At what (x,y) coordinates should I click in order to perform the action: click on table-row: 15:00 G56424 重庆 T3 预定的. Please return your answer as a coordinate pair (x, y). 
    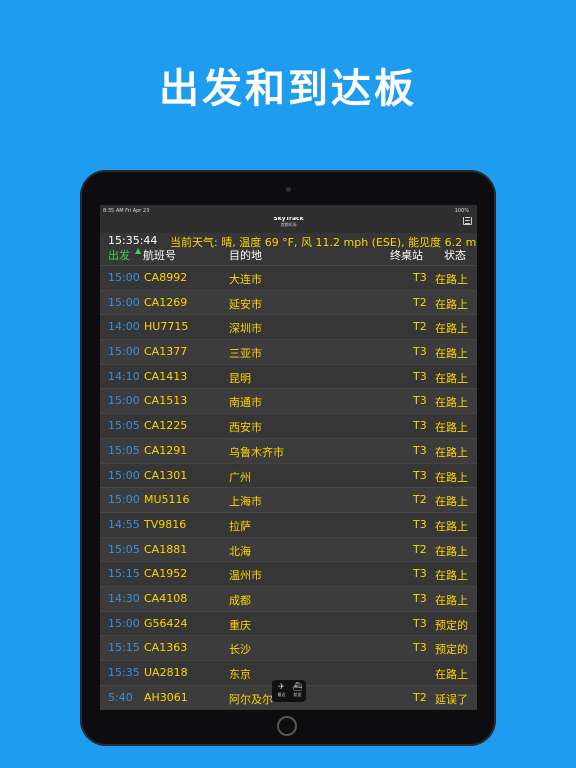
    Looking at the image, I should click on (288, 623).